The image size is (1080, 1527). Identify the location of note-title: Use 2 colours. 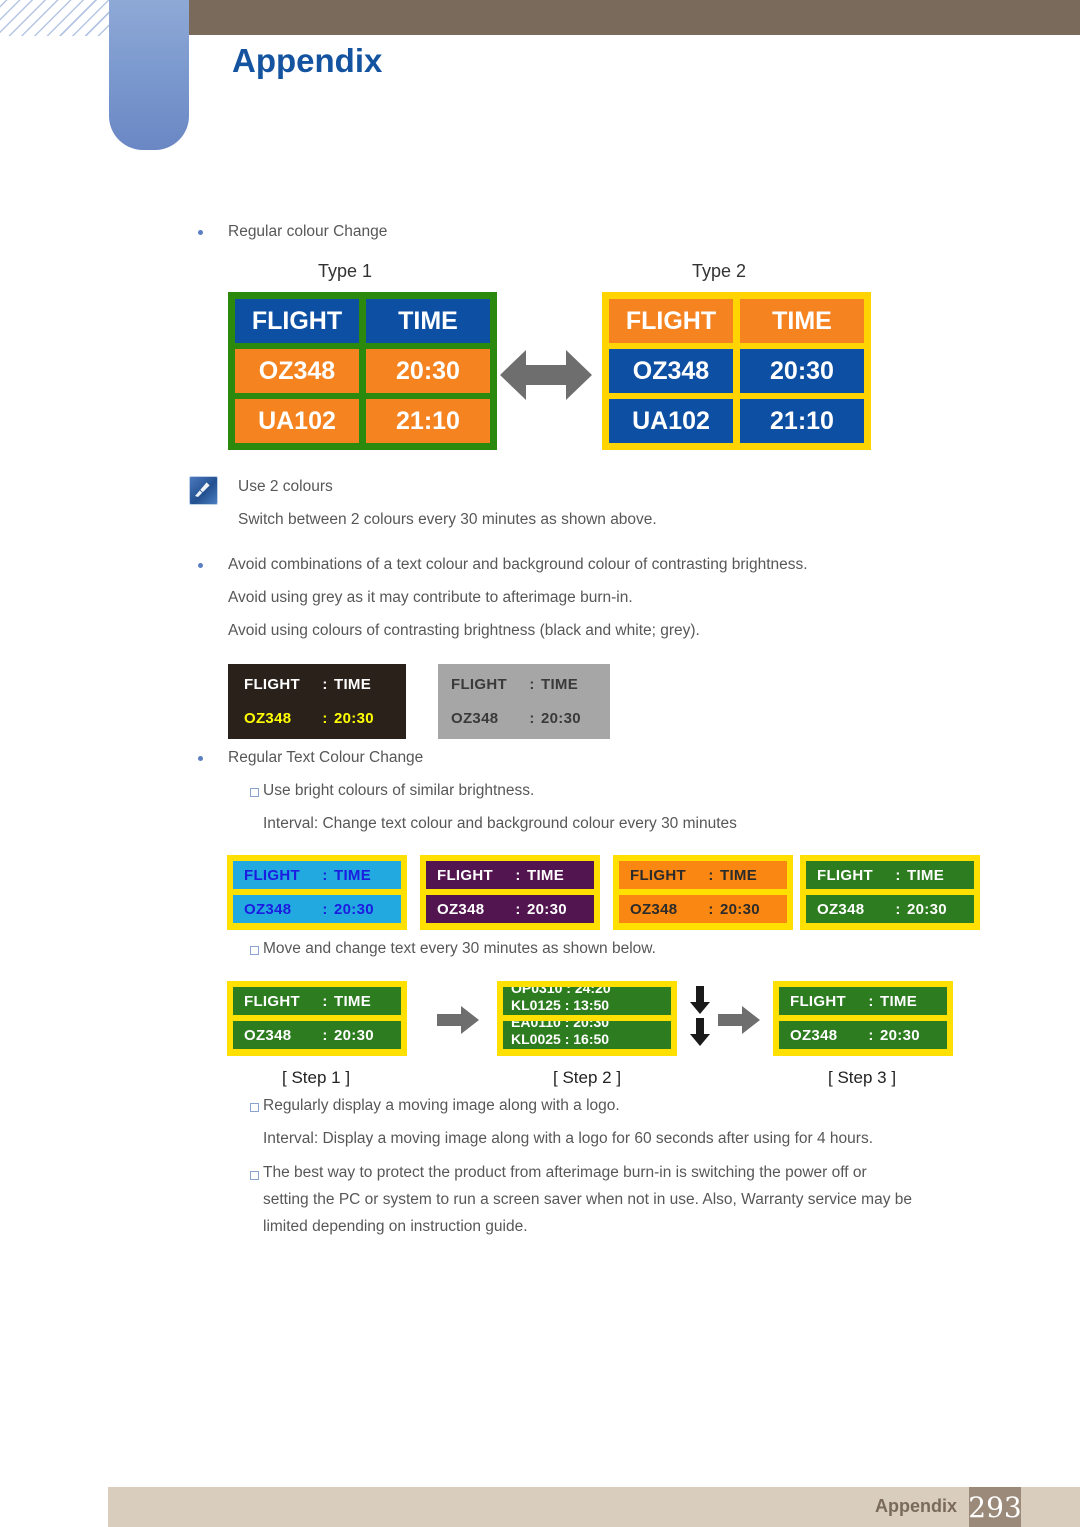
(285, 486).